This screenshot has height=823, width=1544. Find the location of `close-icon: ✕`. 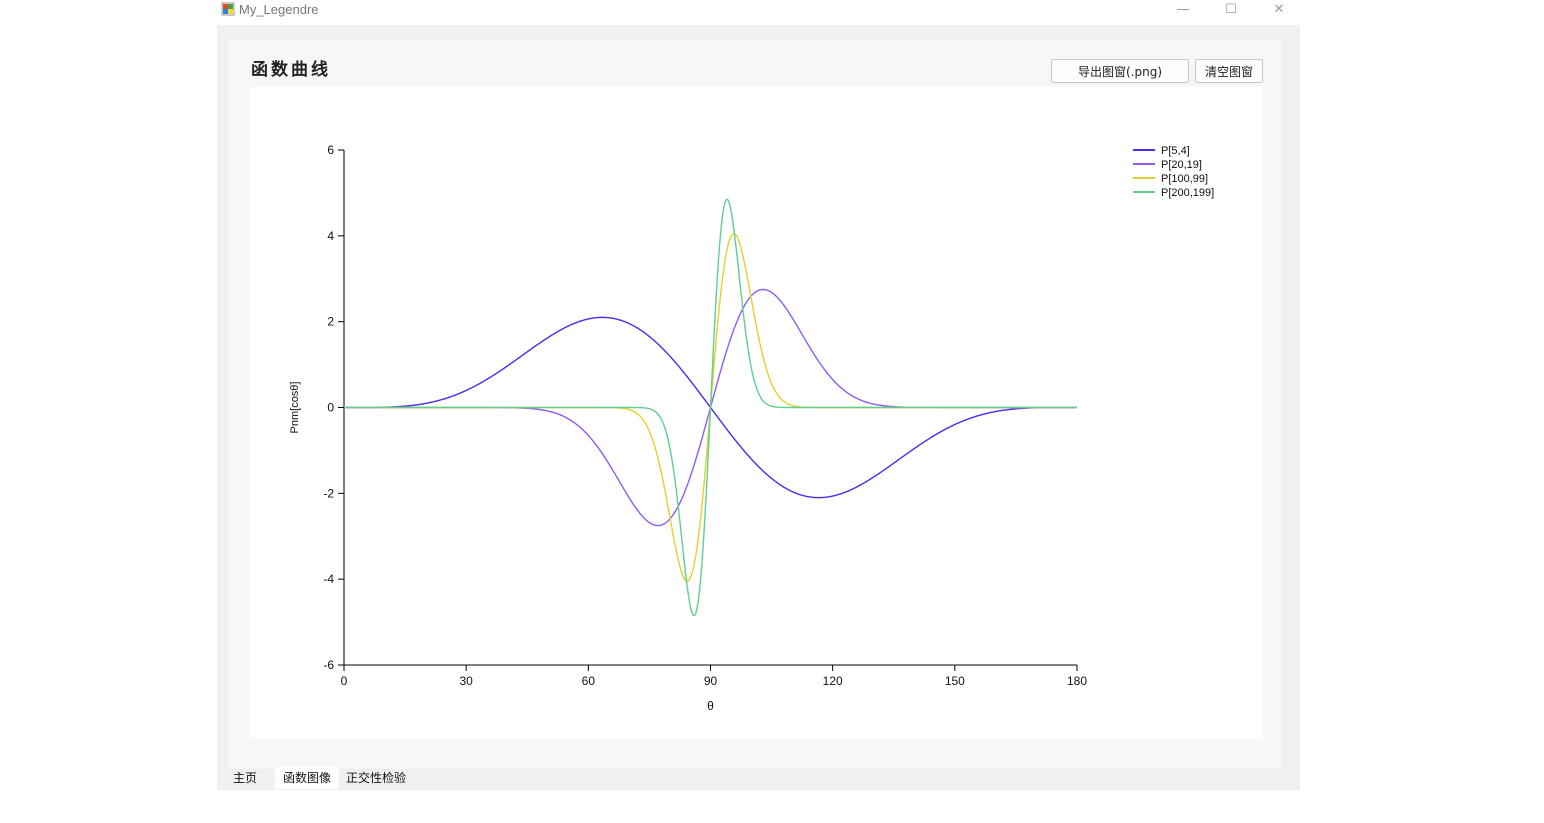

close-icon: ✕ is located at coordinates (1279, 11).